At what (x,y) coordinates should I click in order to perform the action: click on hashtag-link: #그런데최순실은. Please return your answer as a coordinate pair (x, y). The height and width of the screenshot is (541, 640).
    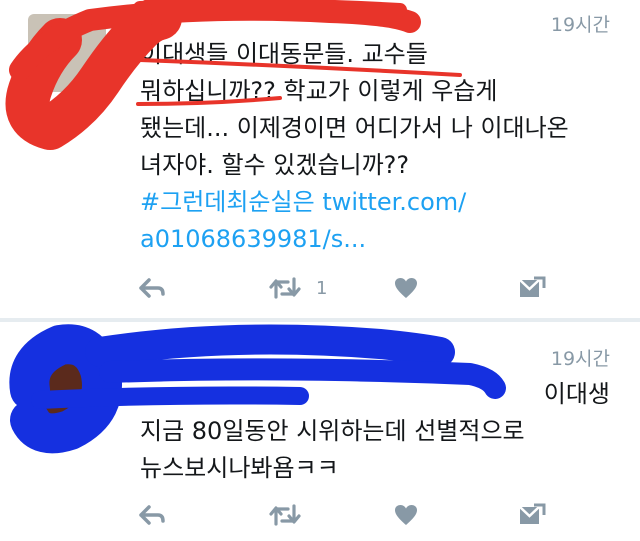
    Looking at the image, I should click on (227, 202).